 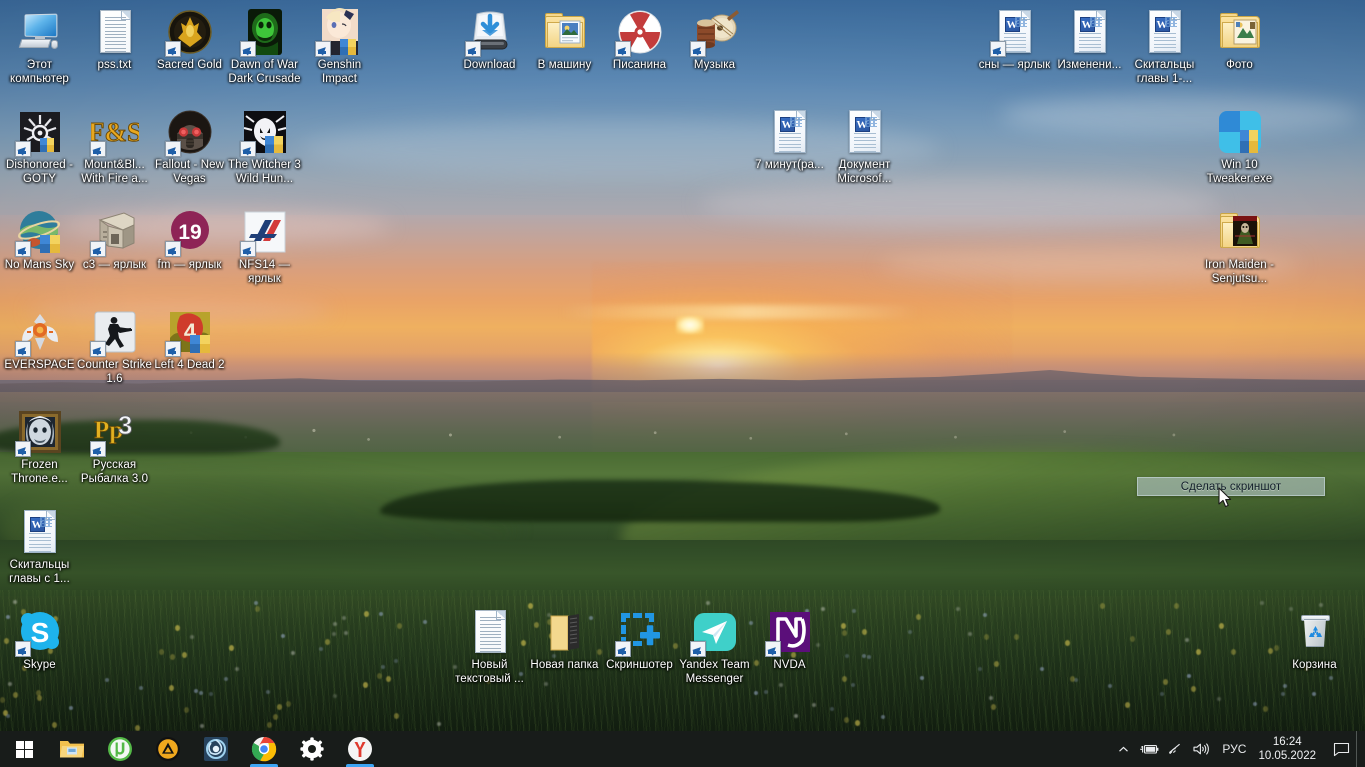 What do you see at coordinates (714, 647) in the screenshot?
I see `desktop-icon-yandex-team-messenger: Yandex Team Messenger` at bounding box center [714, 647].